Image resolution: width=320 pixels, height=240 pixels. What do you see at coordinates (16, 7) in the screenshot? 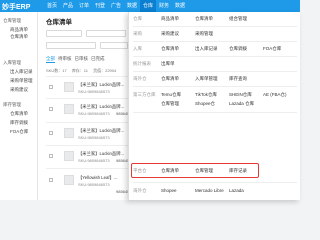
I see `app-logo: 妙手ERP` at bounding box center [16, 7].